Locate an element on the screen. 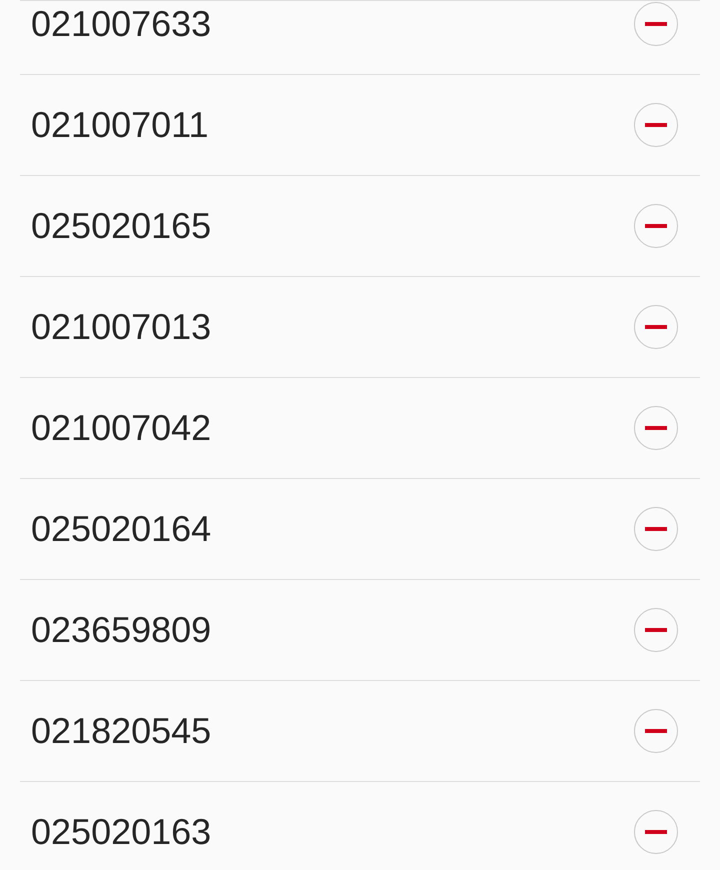 This screenshot has height=870, width=720. phone-number: 025020163 is located at coordinates (121, 832).